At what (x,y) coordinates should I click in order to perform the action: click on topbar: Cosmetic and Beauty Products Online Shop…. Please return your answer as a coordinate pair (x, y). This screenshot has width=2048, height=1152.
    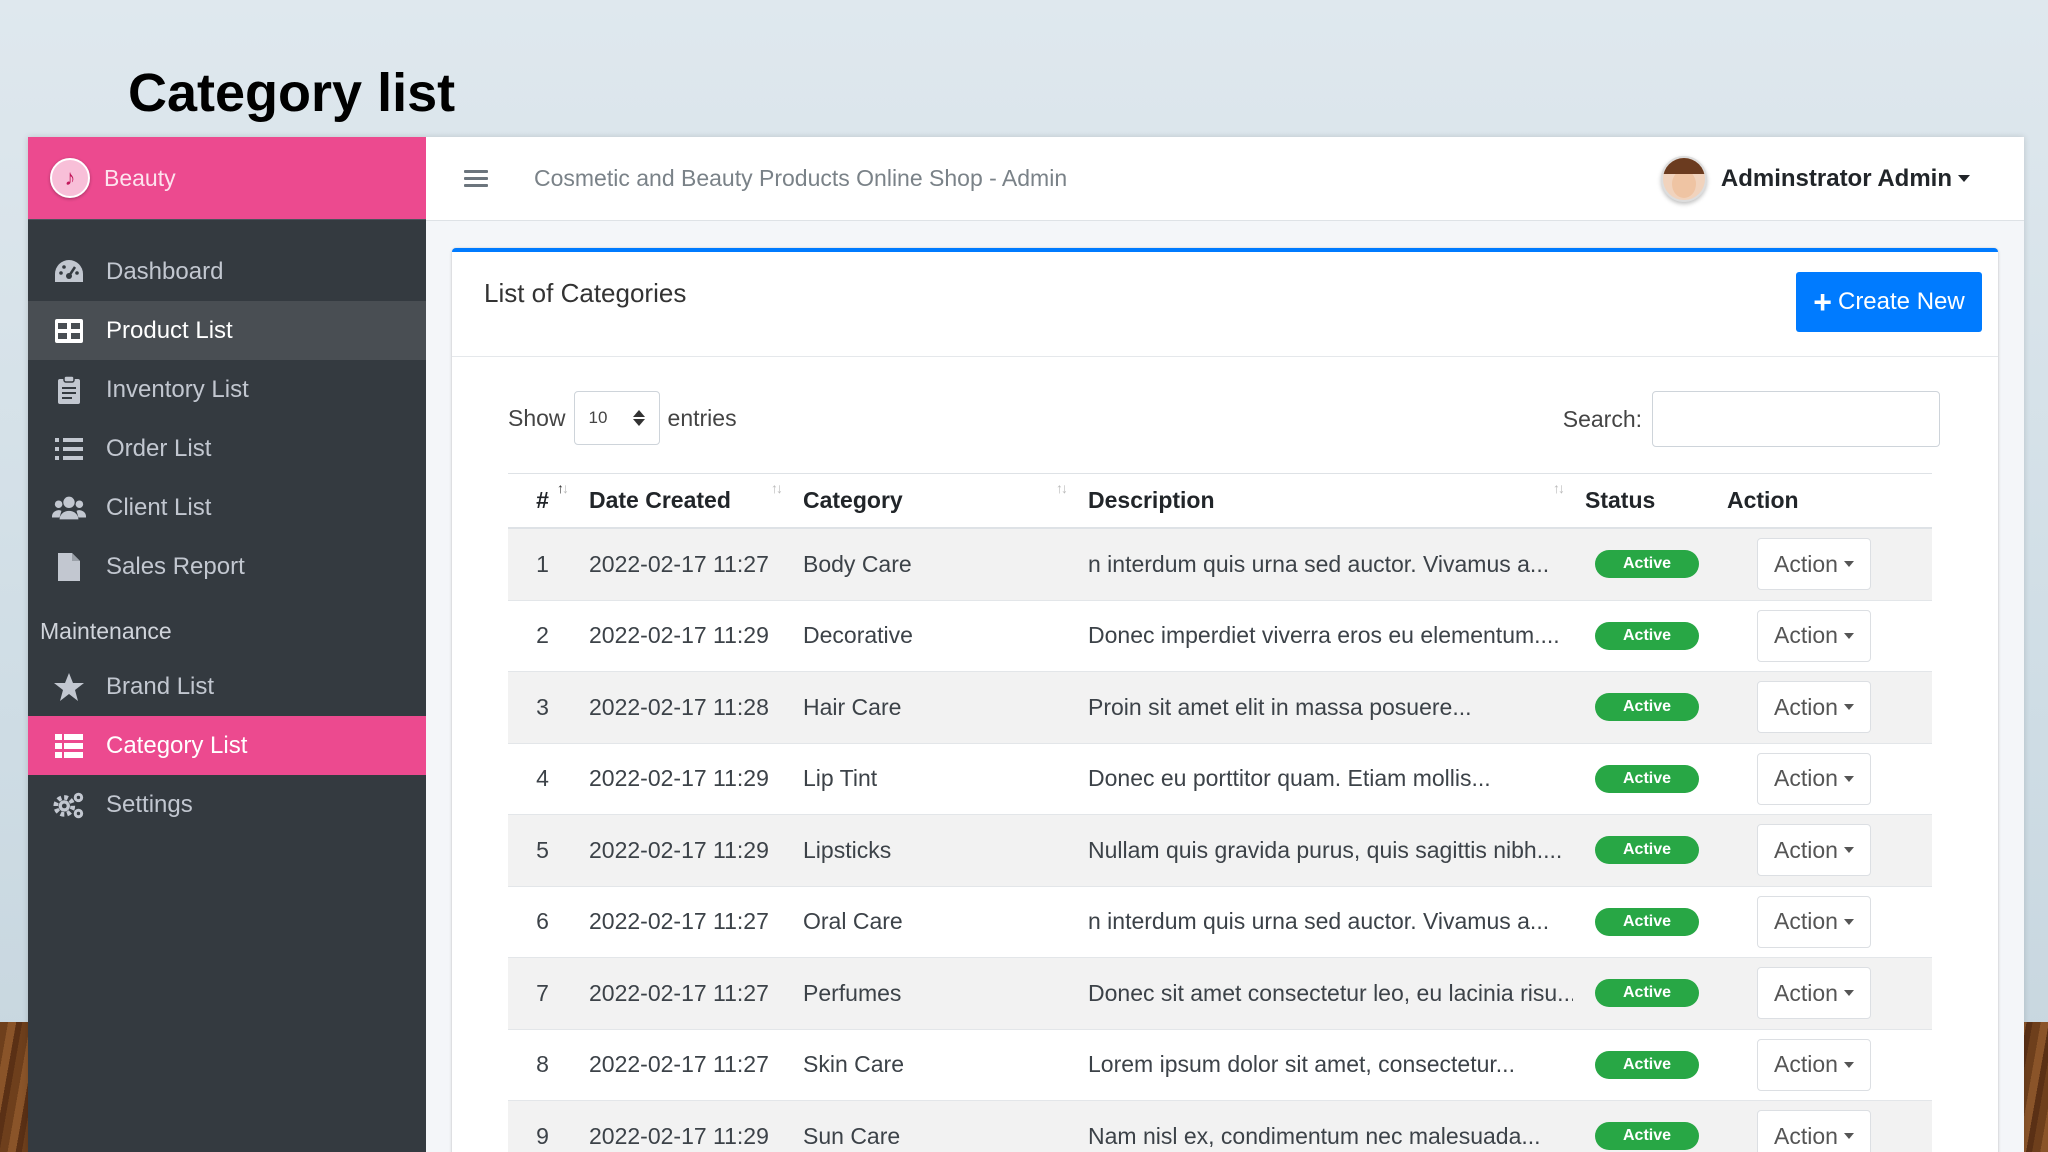
    Looking at the image, I should click on (1225, 179).